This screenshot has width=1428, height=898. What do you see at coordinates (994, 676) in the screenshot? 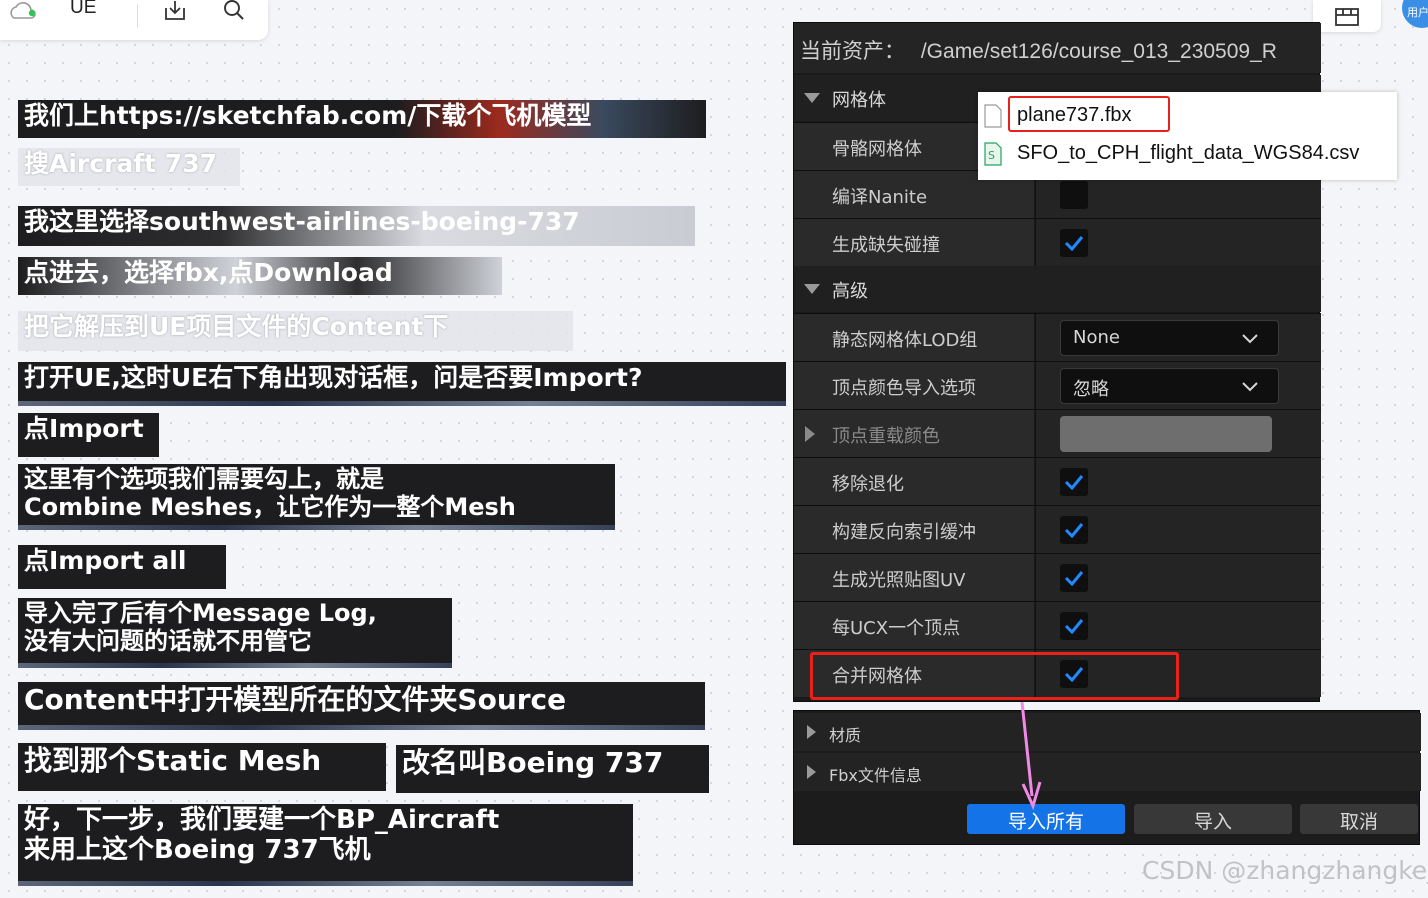
I see `combine-meshes-highlight` at bounding box center [994, 676].